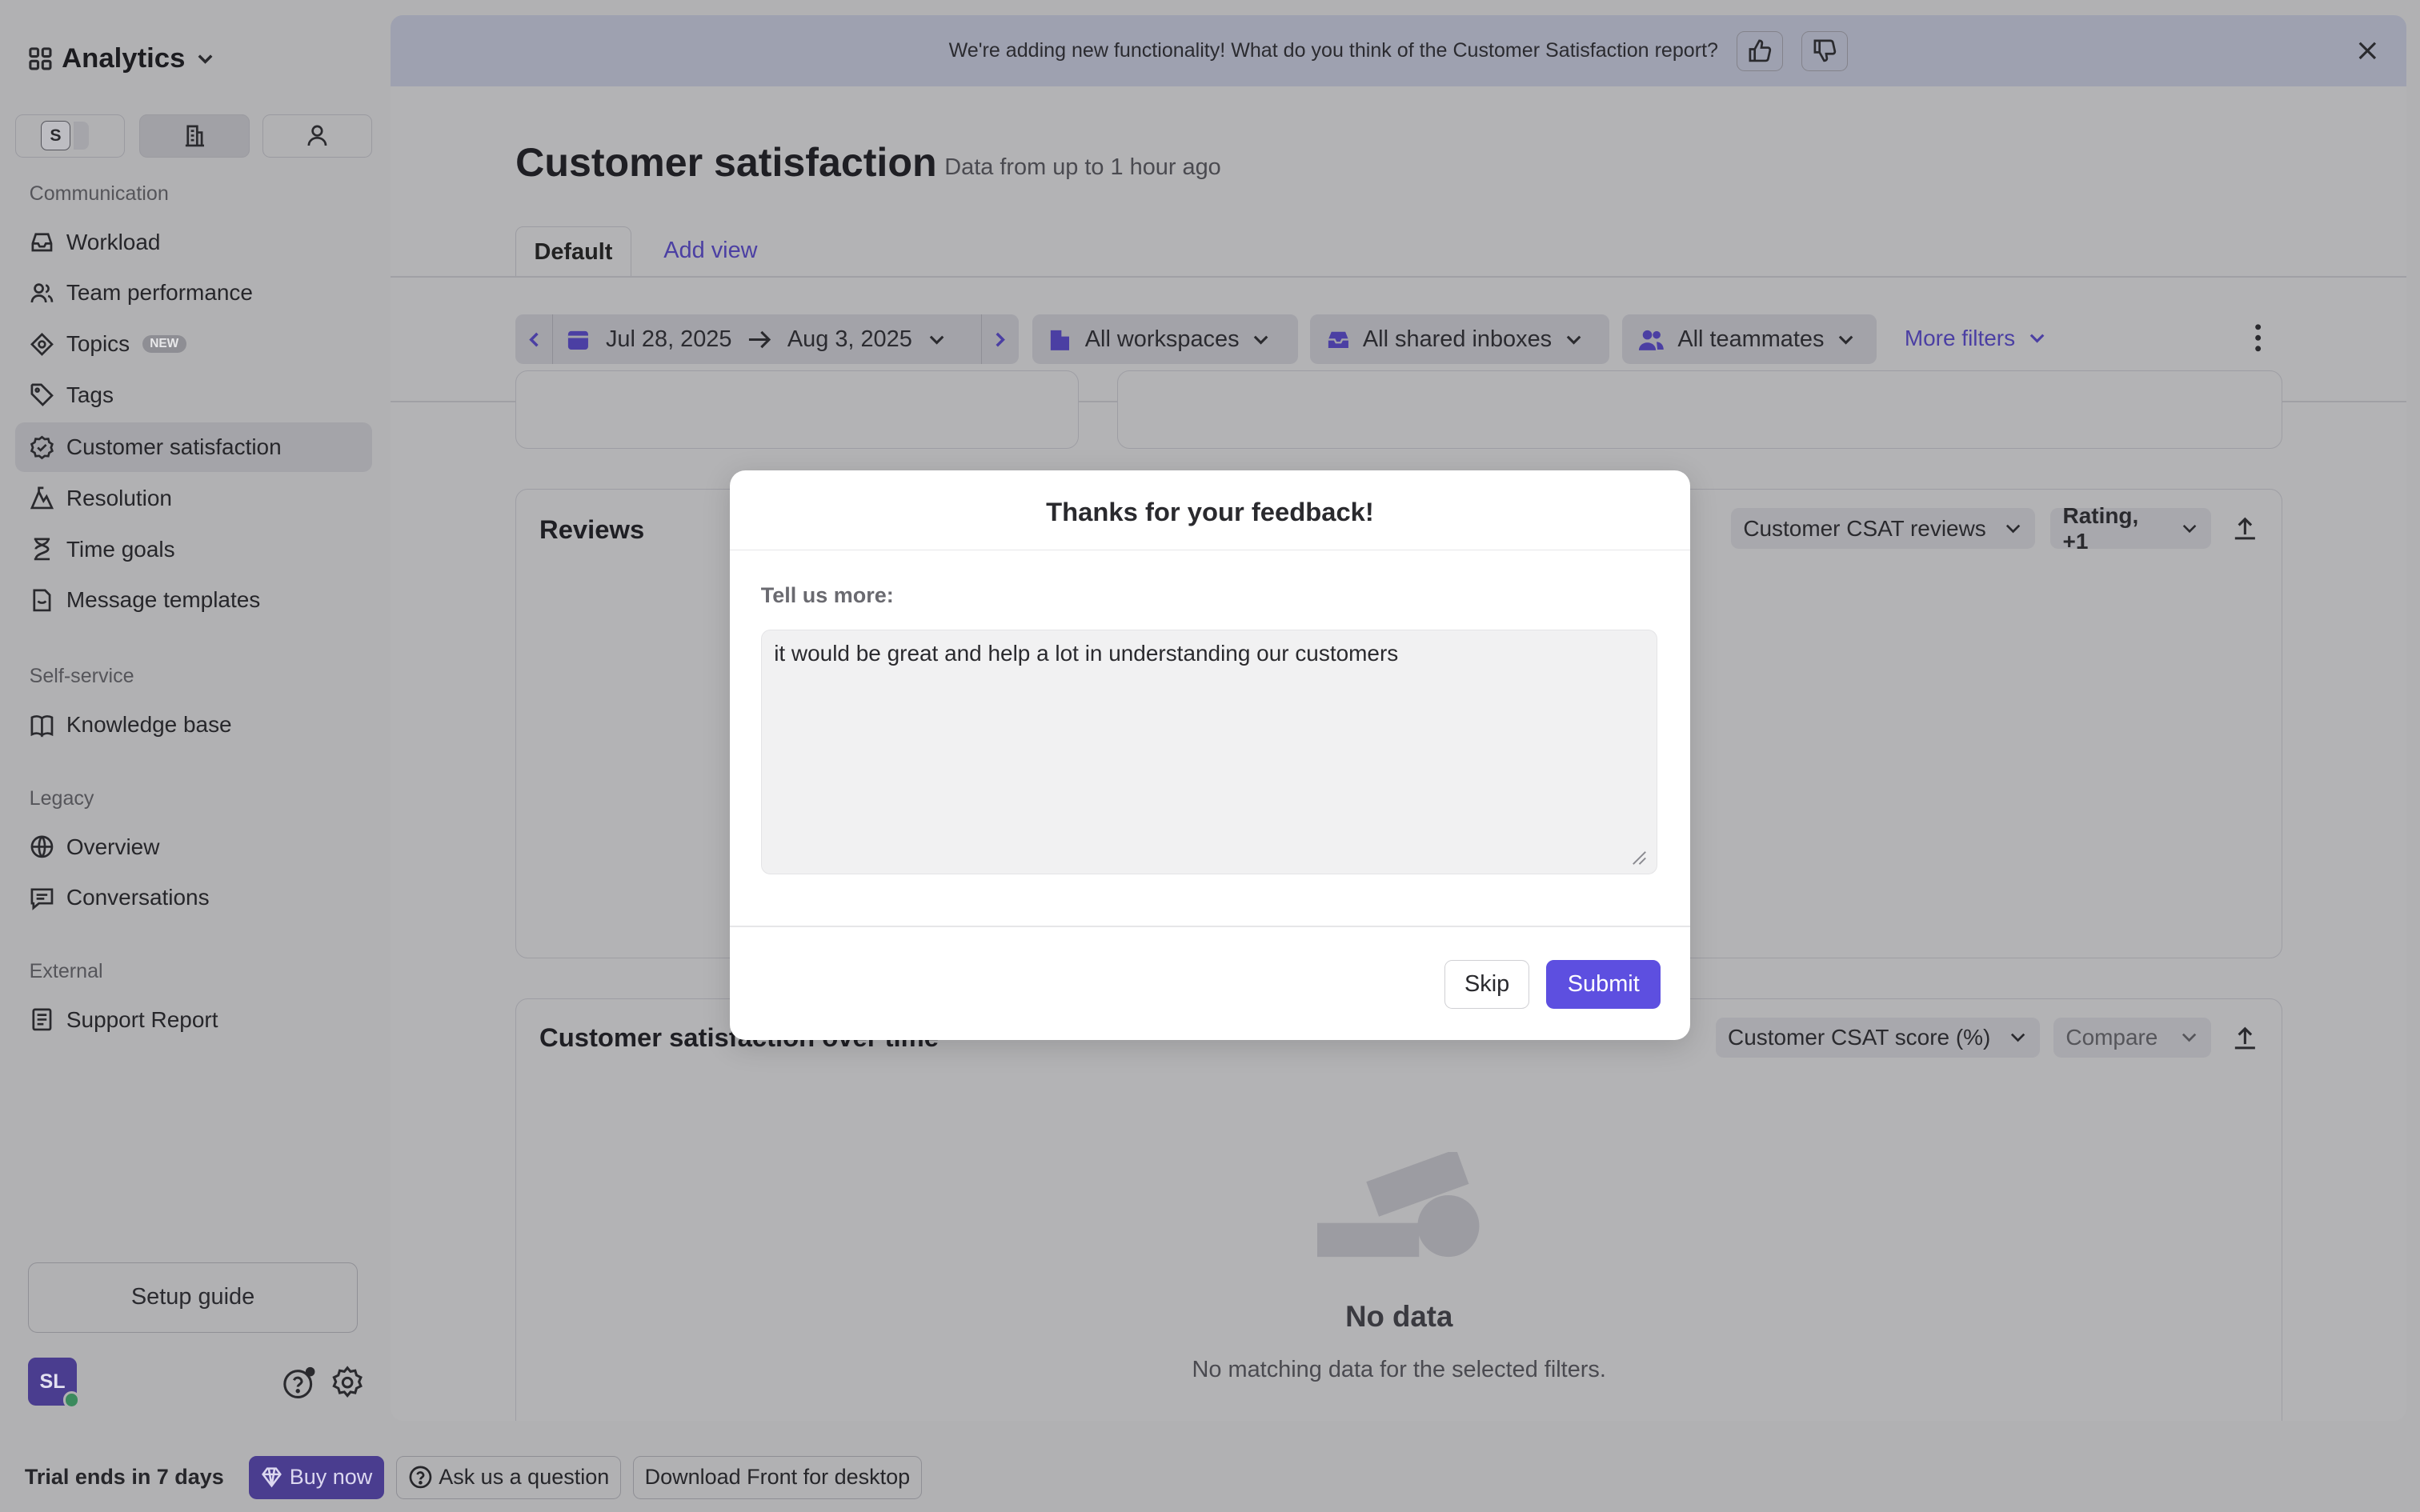  I want to click on sidebar-item-tags: Tags, so click(193, 395).